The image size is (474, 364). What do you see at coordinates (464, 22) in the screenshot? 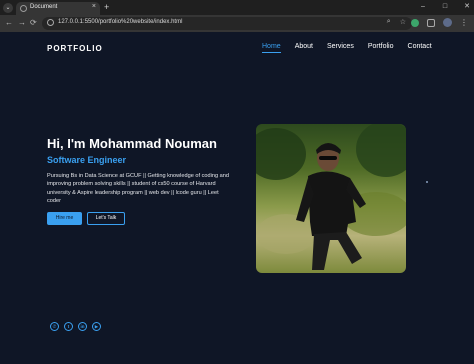
I see `browser-menu-icon: ⋮` at bounding box center [464, 22].